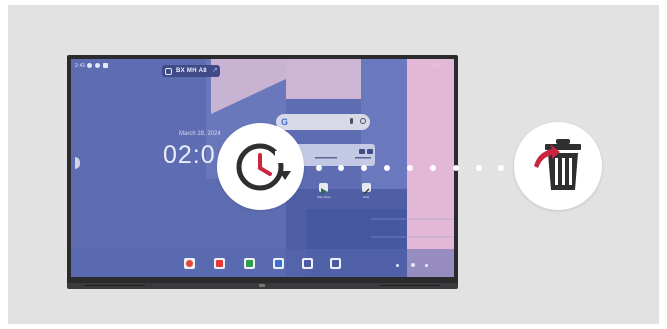 The width and height of the screenshot is (667, 329). I want to click on note-shortcut, so click(366, 189).